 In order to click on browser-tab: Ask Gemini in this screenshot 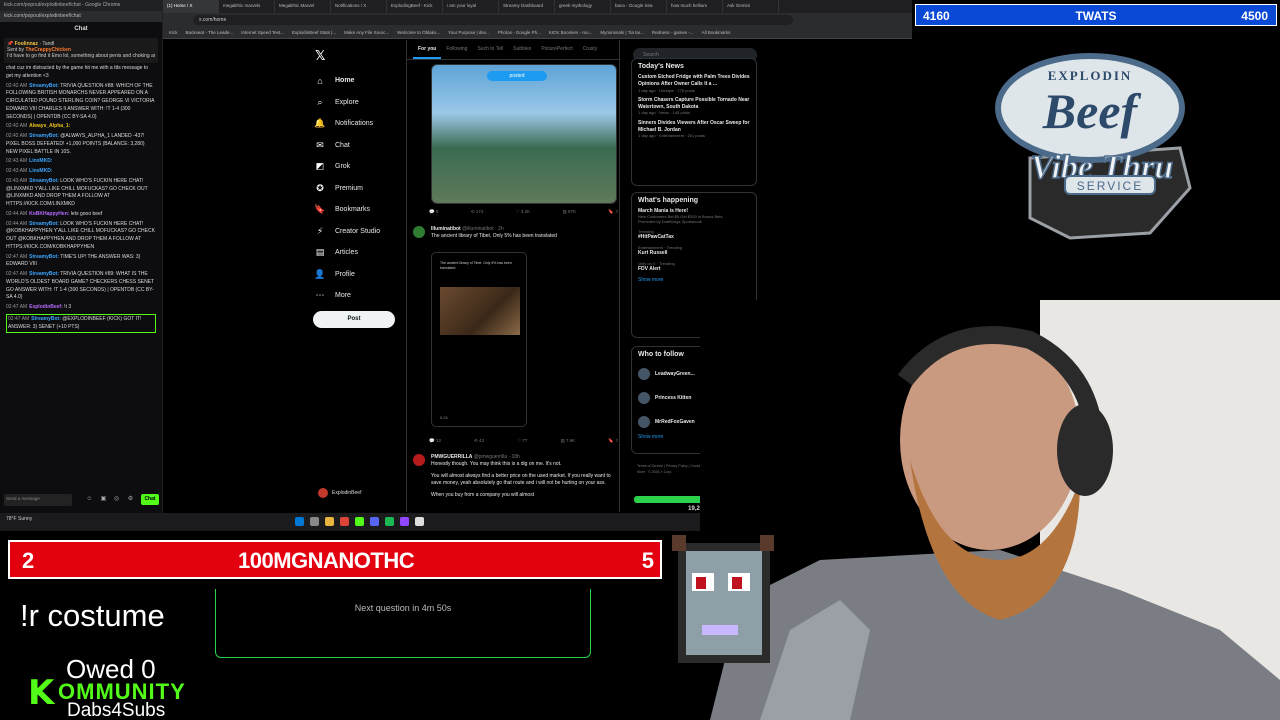, I will do `click(751, 6)`.